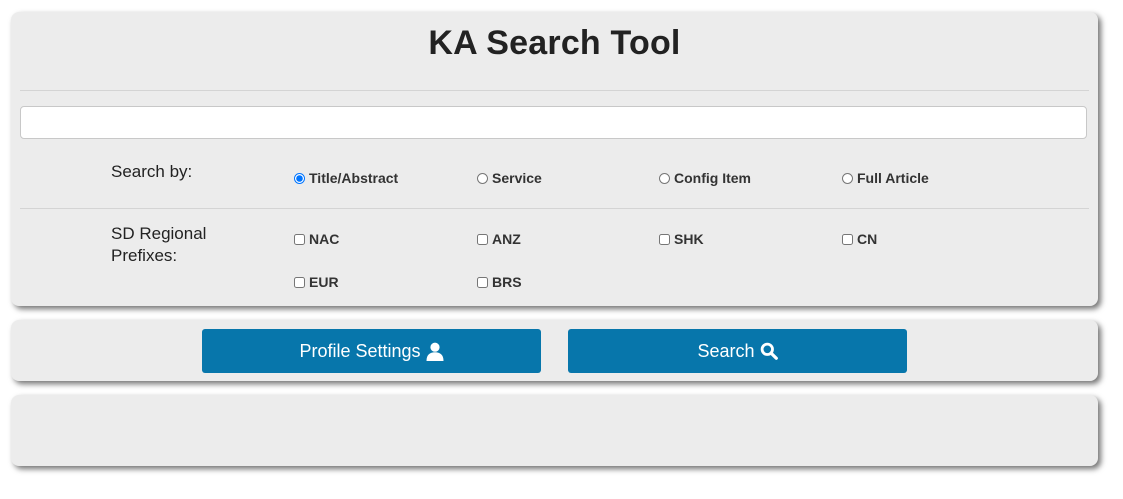 The image size is (1123, 499). Describe the element at coordinates (554, 430) in the screenshot. I see `results-panel` at that location.